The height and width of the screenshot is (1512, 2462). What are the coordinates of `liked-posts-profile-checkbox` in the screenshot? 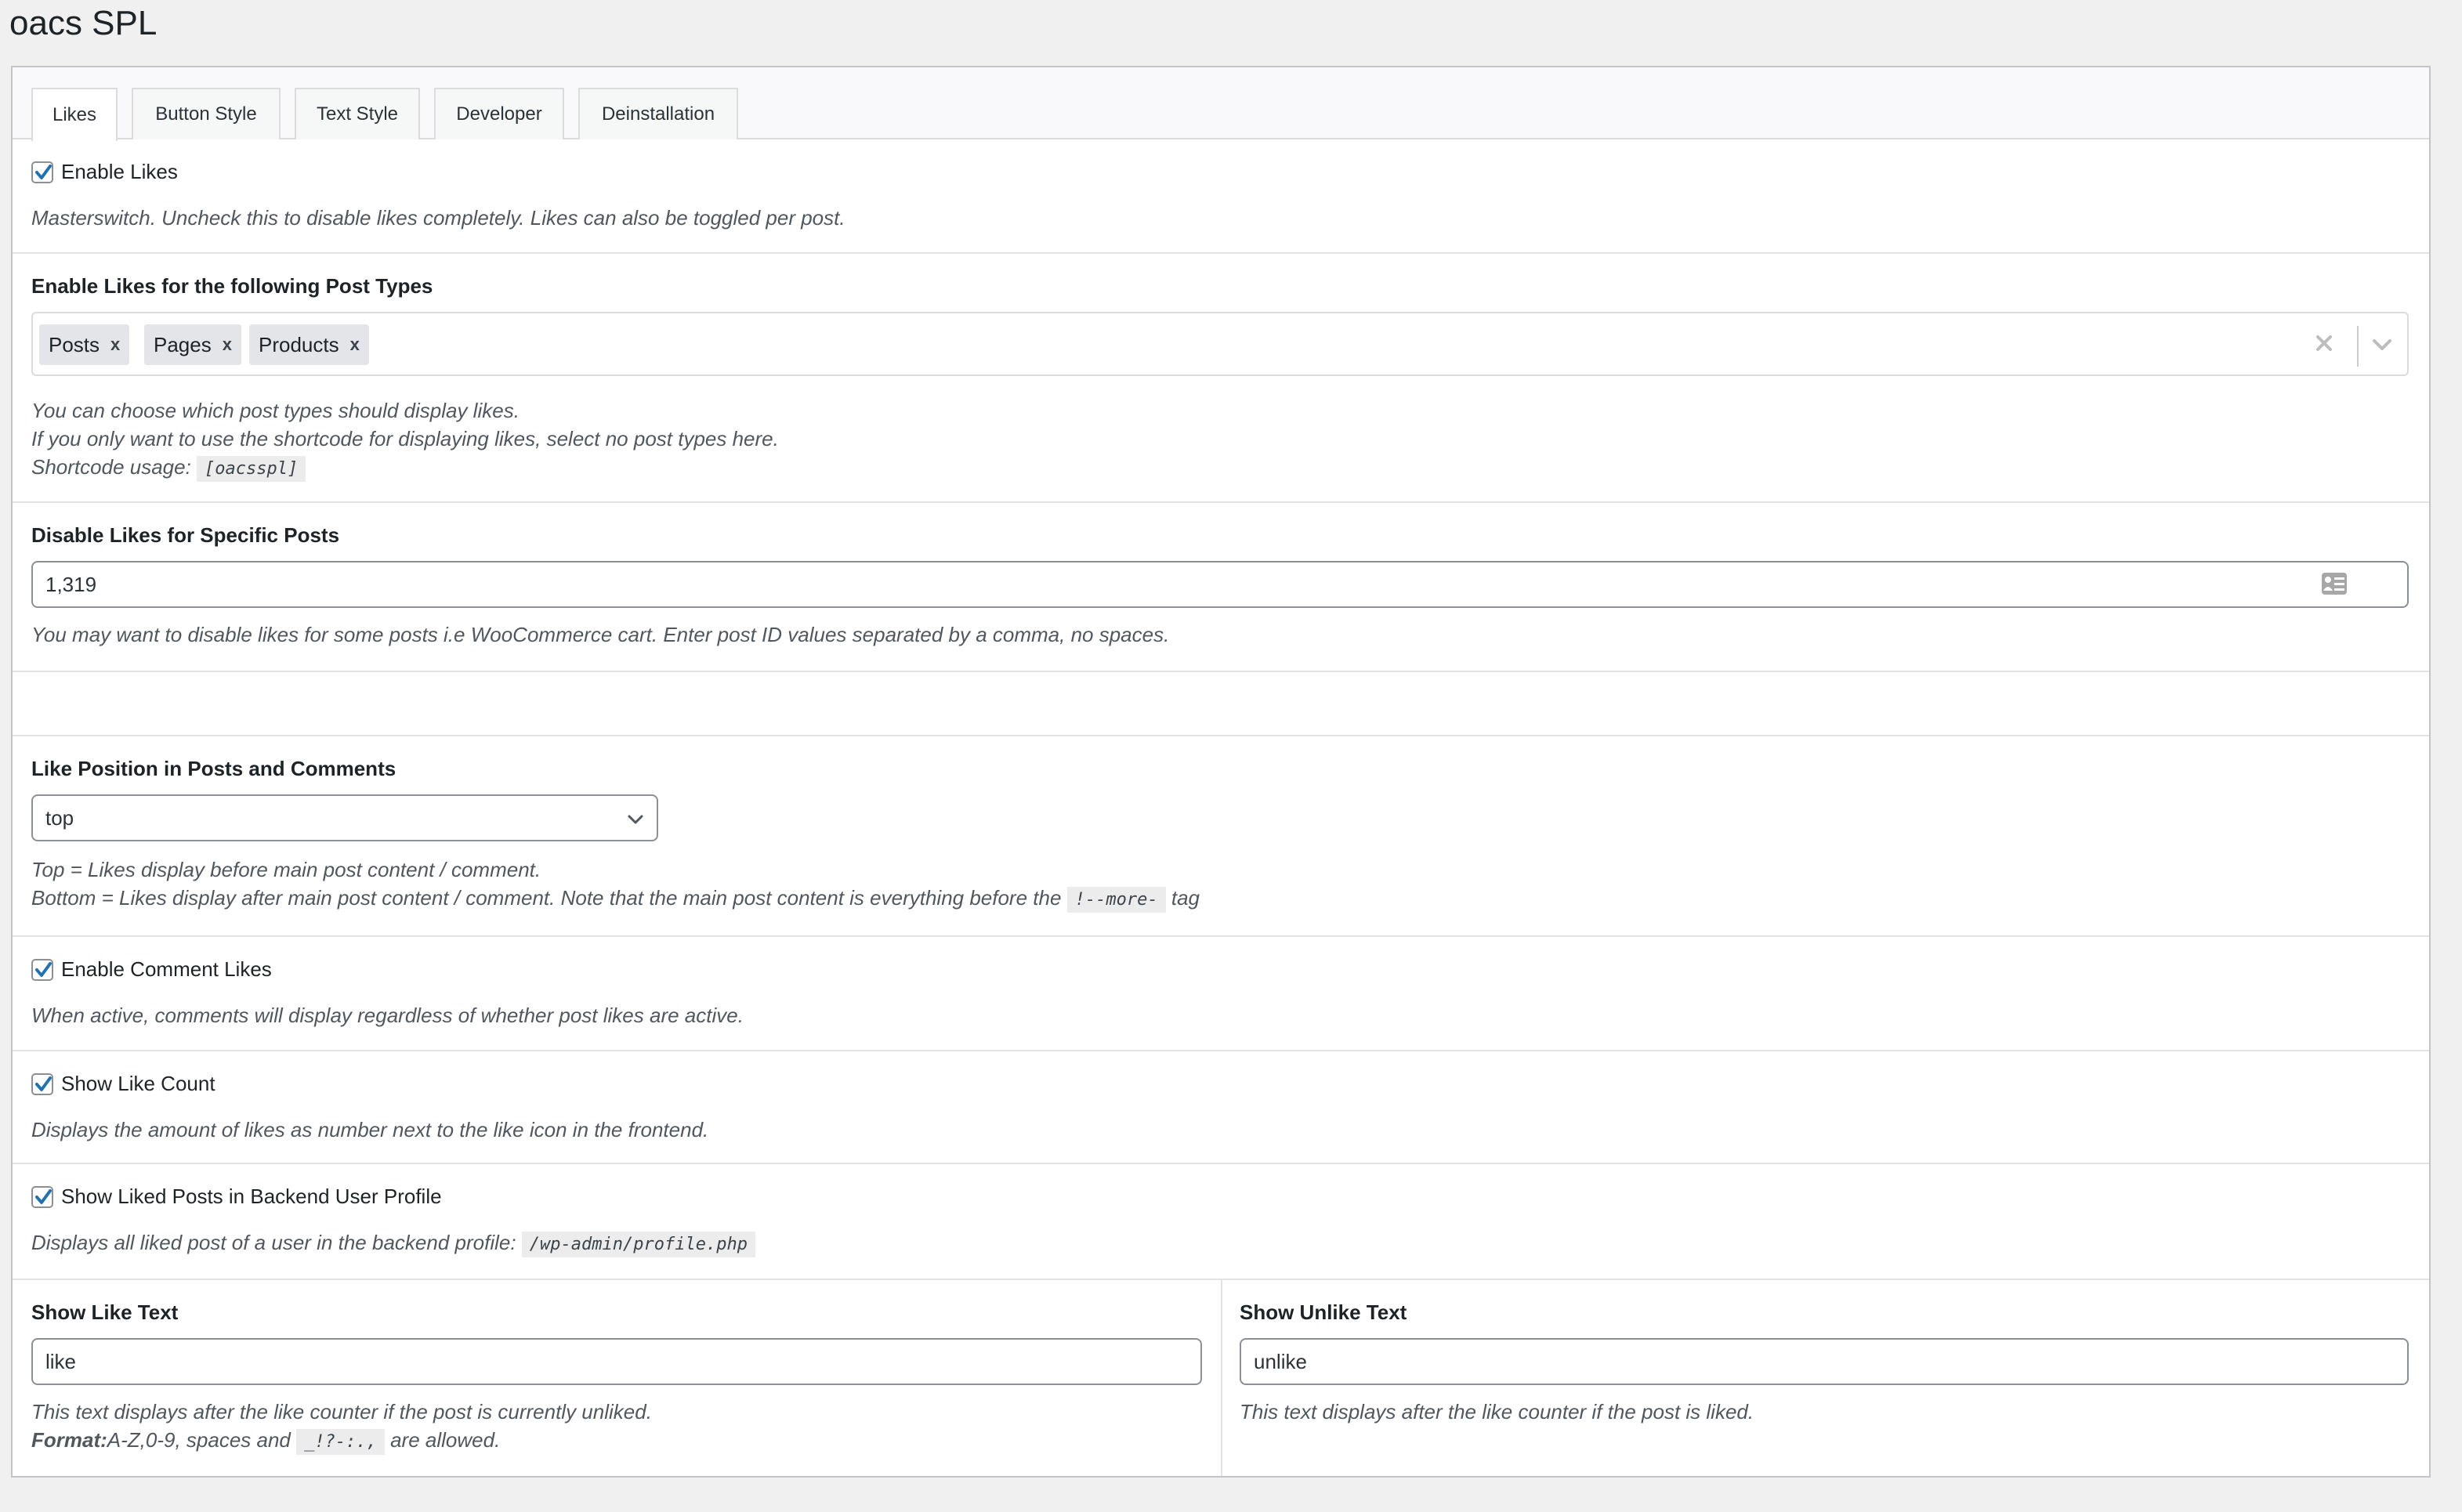 It's located at (42, 1196).